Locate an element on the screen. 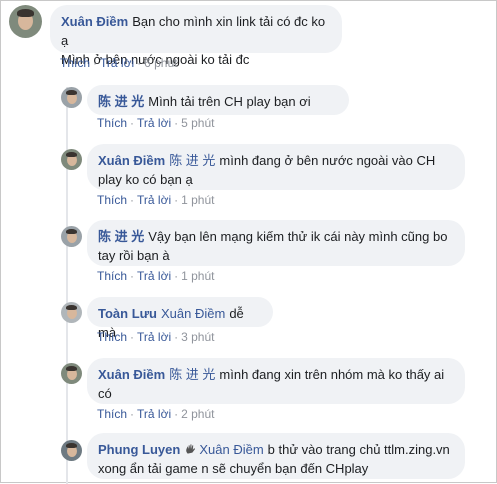  comment-text-line2: play ko có bạn ạ is located at coordinates (145, 179).